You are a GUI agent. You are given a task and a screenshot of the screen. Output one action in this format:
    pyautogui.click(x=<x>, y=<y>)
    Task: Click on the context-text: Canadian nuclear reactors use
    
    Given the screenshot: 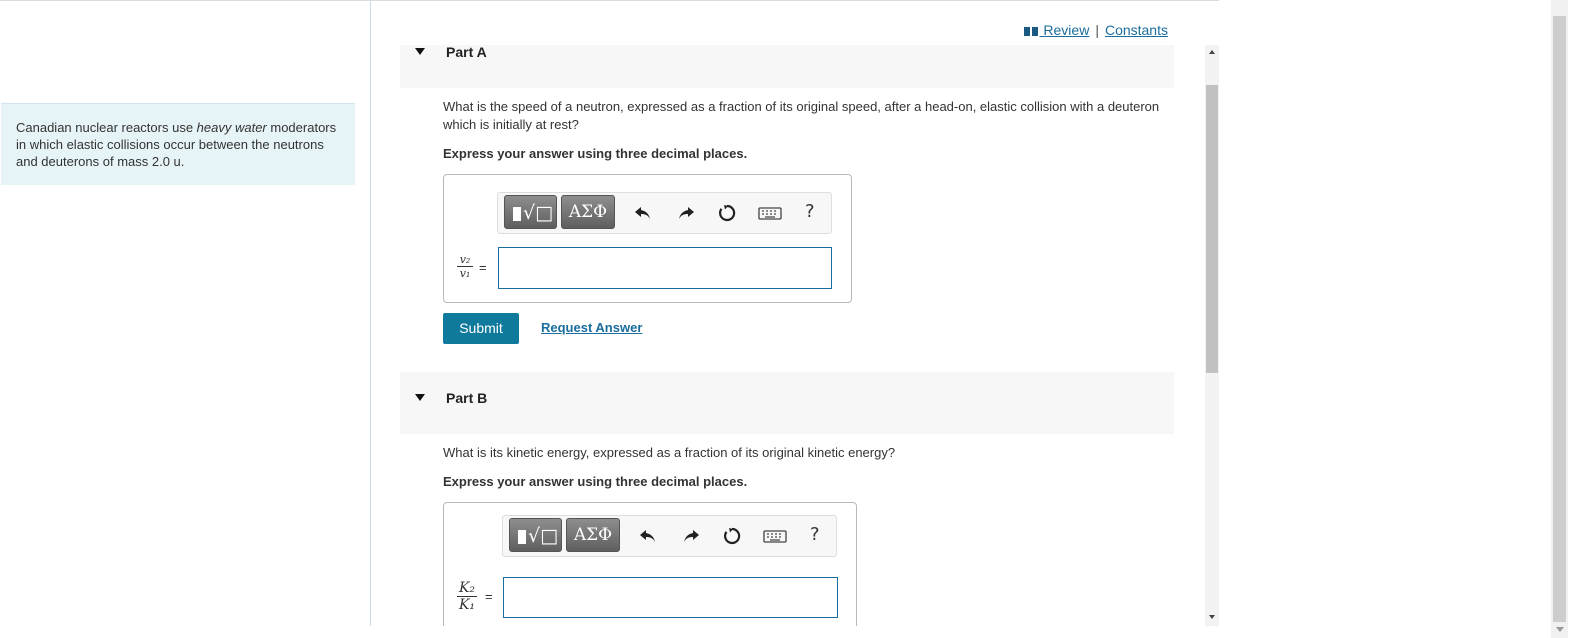 What is the action you would take?
    pyautogui.click(x=106, y=127)
    